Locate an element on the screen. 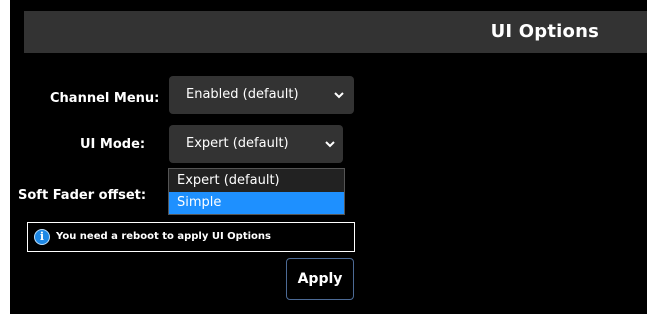 The height and width of the screenshot is (314, 647). reboot-notice: i You need a reboot to apply UI Options is located at coordinates (191, 237).